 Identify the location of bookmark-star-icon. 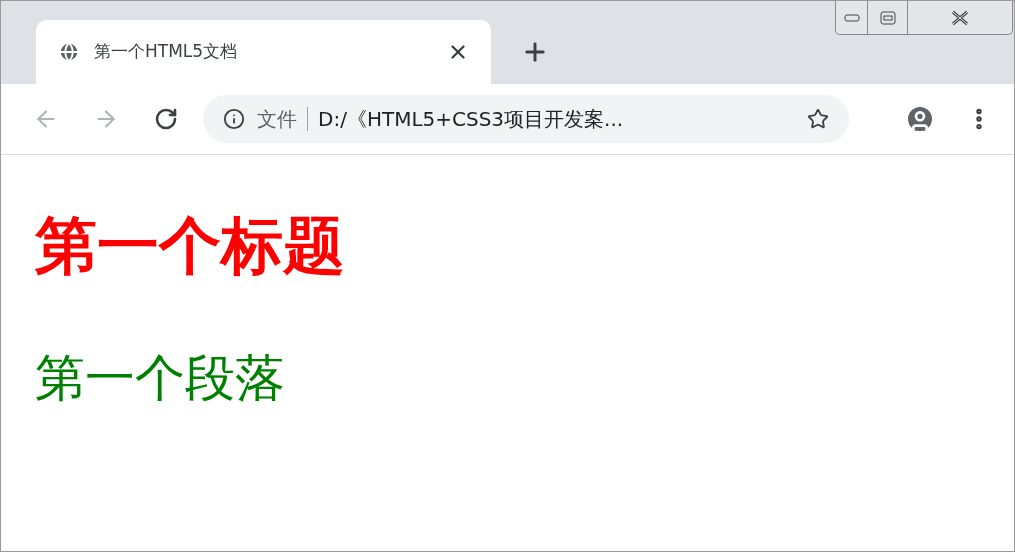
(818, 119).